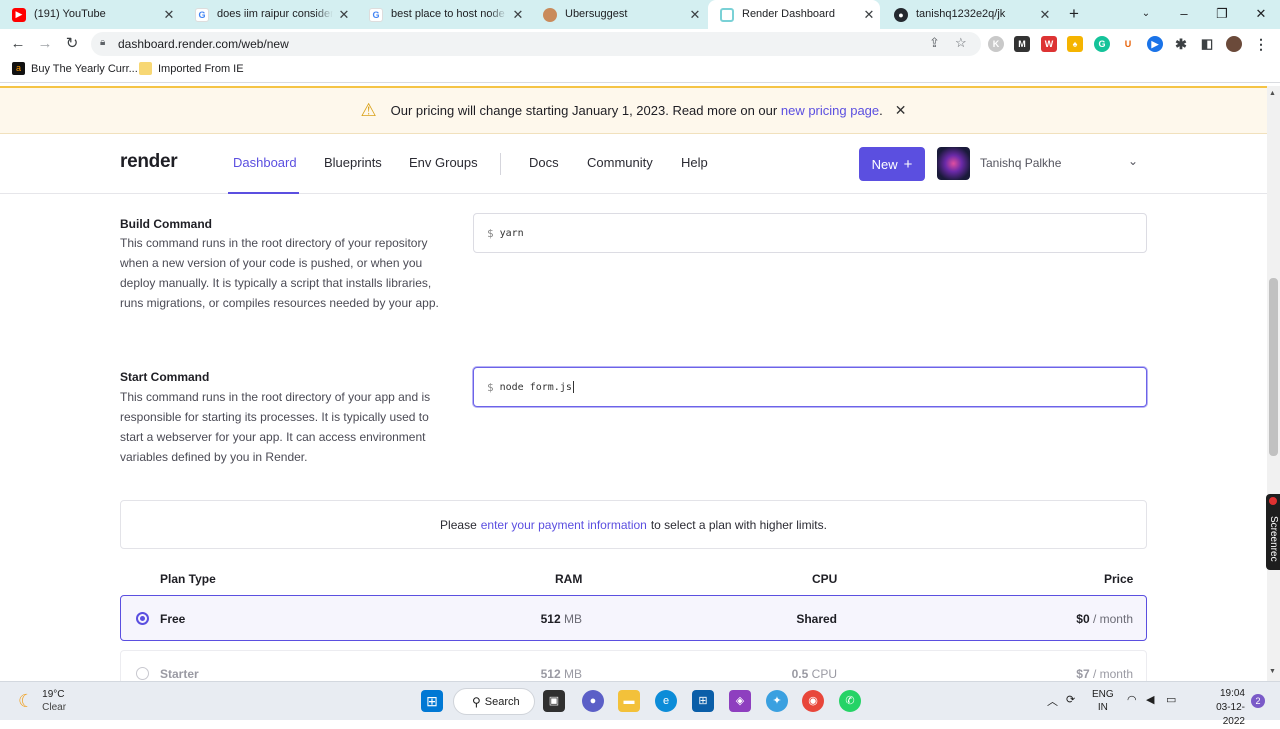 The width and height of the screenshot is (1280, 729). Describe the element at coordinates (740, 701) in the screenshot. I see `app-icon: ◈` at that location.